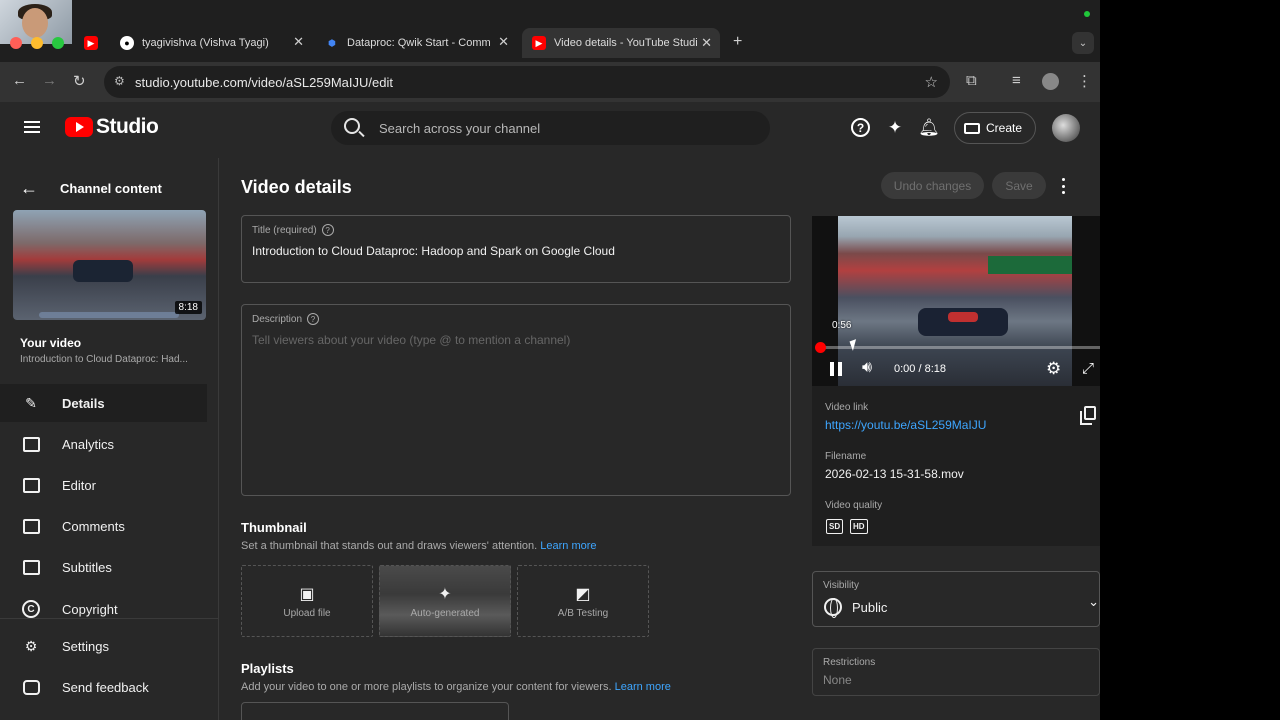 Image resolution: width=1280 pixels, height=720 pixels. What do you see at coordinates (91, 43) in the screenshot?
I see `youtube-icon: ▶` at bounding box center [91, 43].